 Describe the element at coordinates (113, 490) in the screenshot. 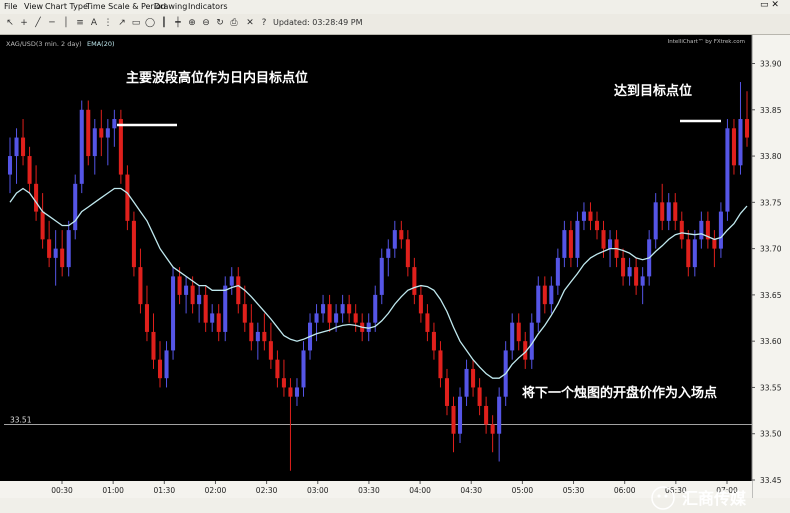

I see `x-tick-label: 01:00` at that location.